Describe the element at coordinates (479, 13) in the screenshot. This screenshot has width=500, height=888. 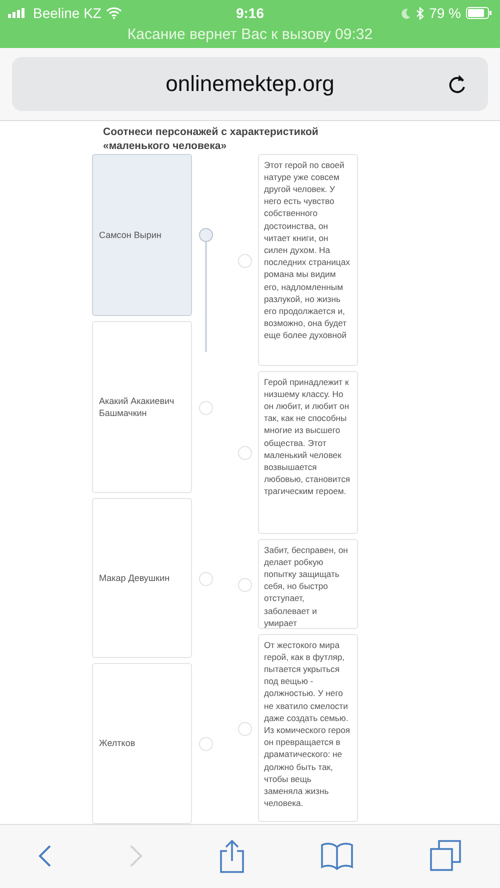
I see `battery-icon` at that location.